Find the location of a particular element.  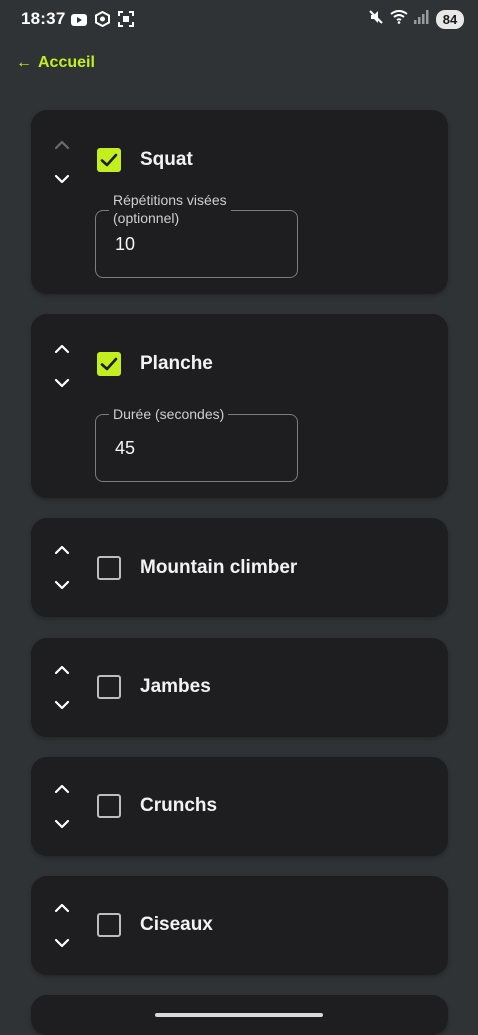

exercise-card-crunchs: Crunchs is located at coordinates (239, 806).